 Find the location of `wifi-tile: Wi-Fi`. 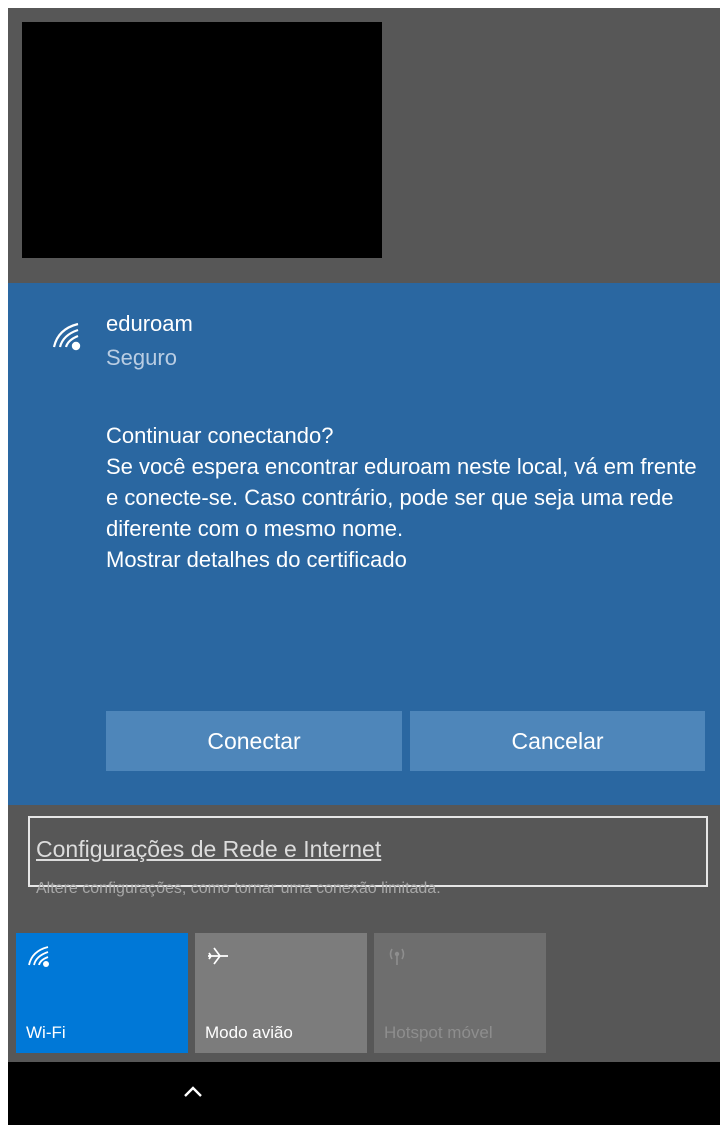

wifi-tile: Wi-Fi is located at coordinates (102, 993).